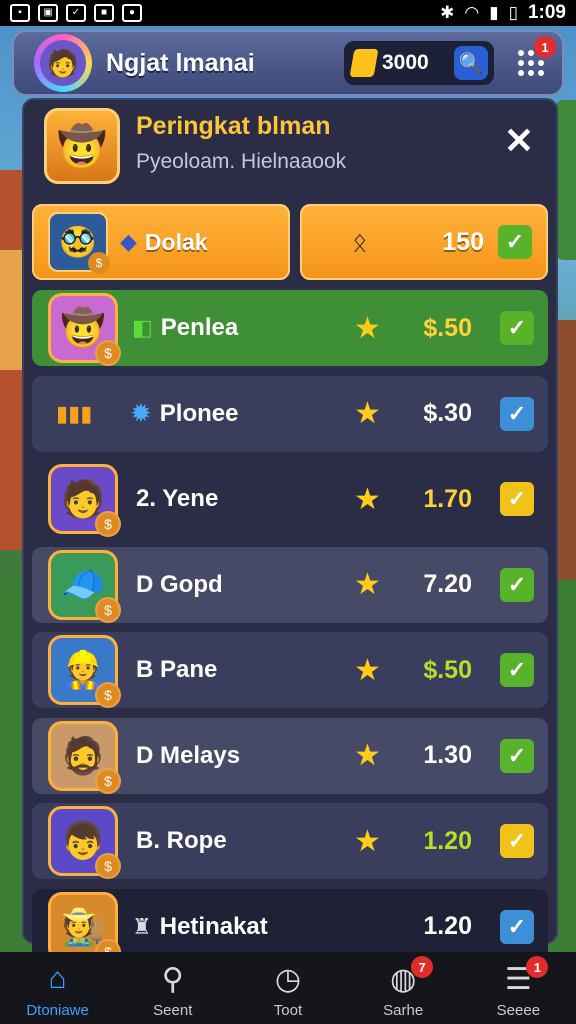  Describe the element at coordinates (181, 840) in the screenshot. I see `player-name: B. Rope` at that location.